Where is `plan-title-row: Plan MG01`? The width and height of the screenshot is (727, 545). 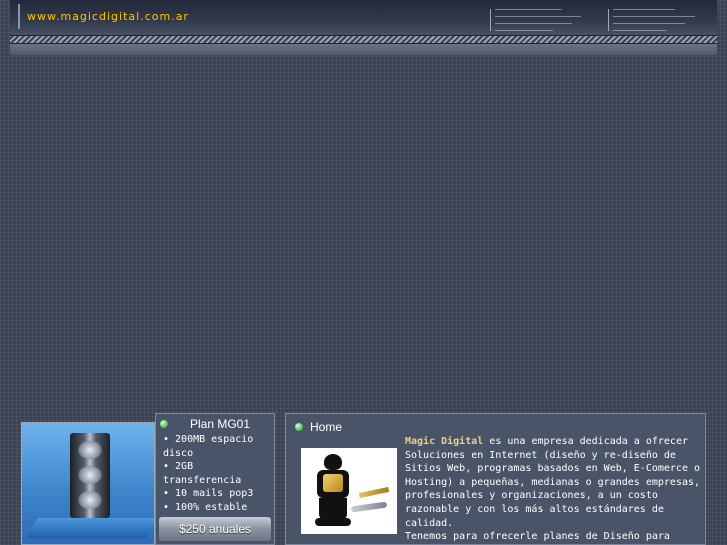 plan-title-row: Plan MG01 is located at coordinates (215, 424).